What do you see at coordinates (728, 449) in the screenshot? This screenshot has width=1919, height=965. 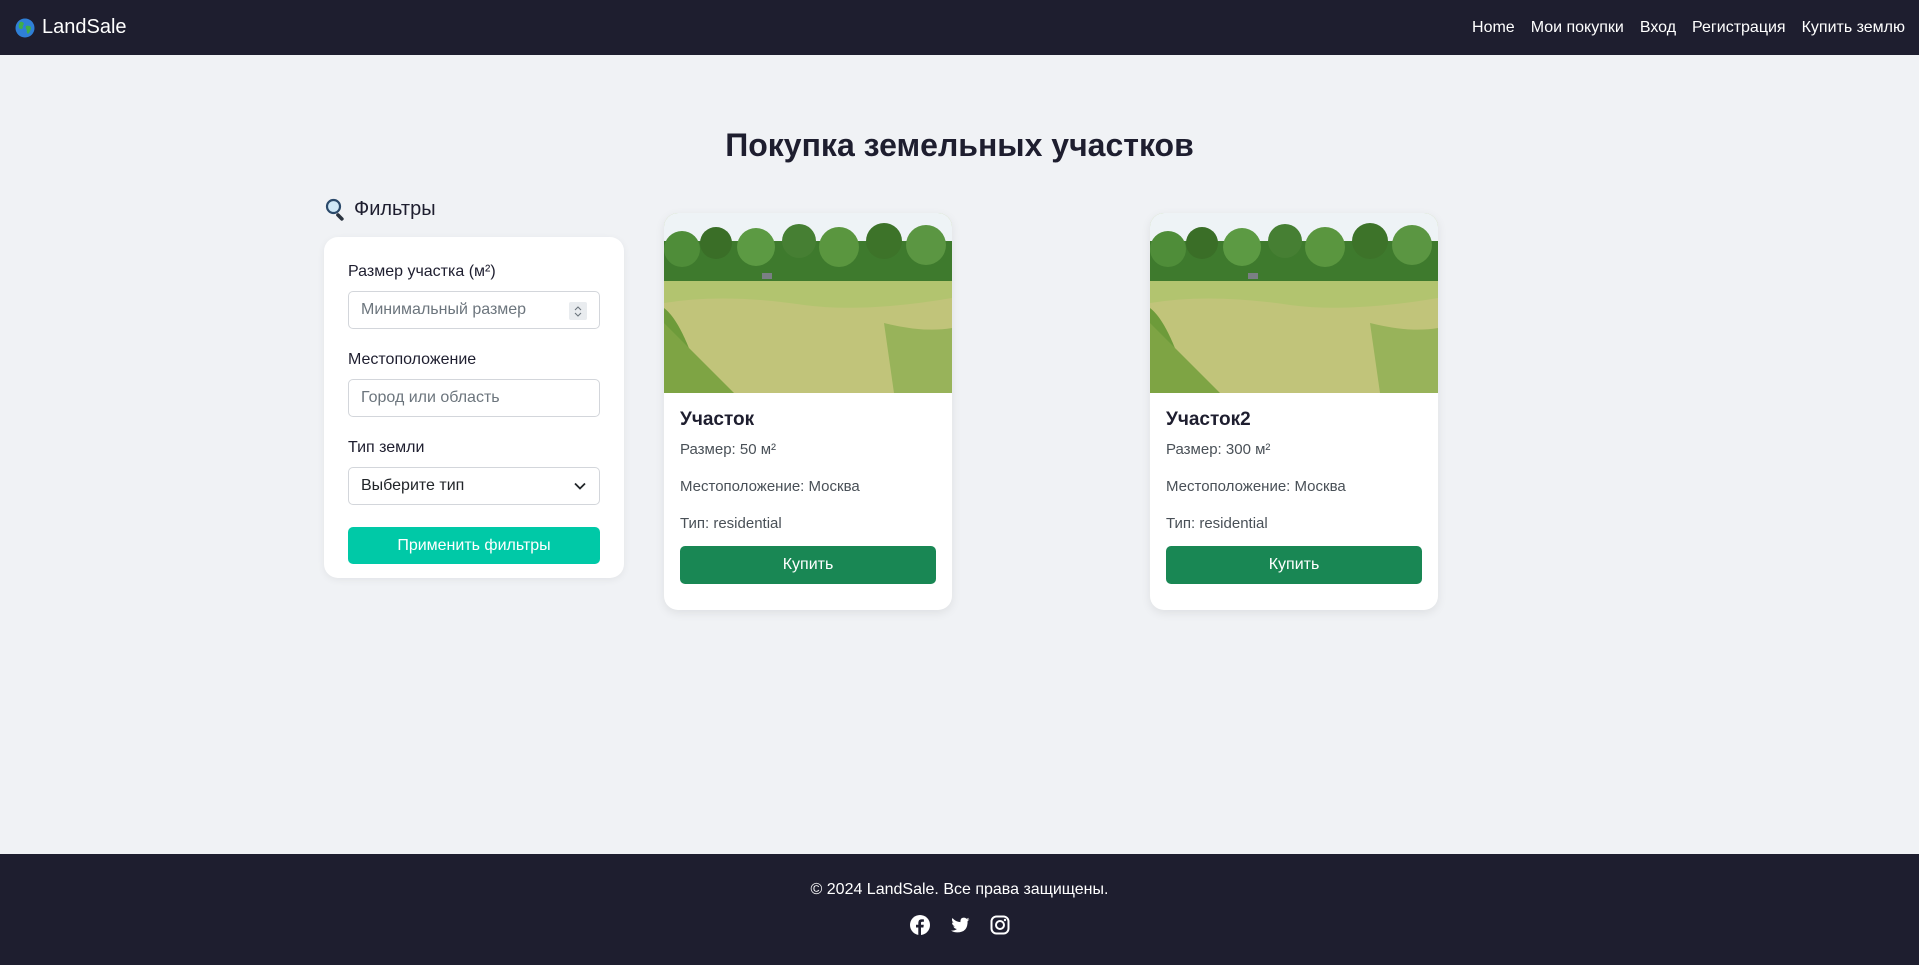 I see `card-size: Размер: 50 м²` at bounding box center [728, 449].